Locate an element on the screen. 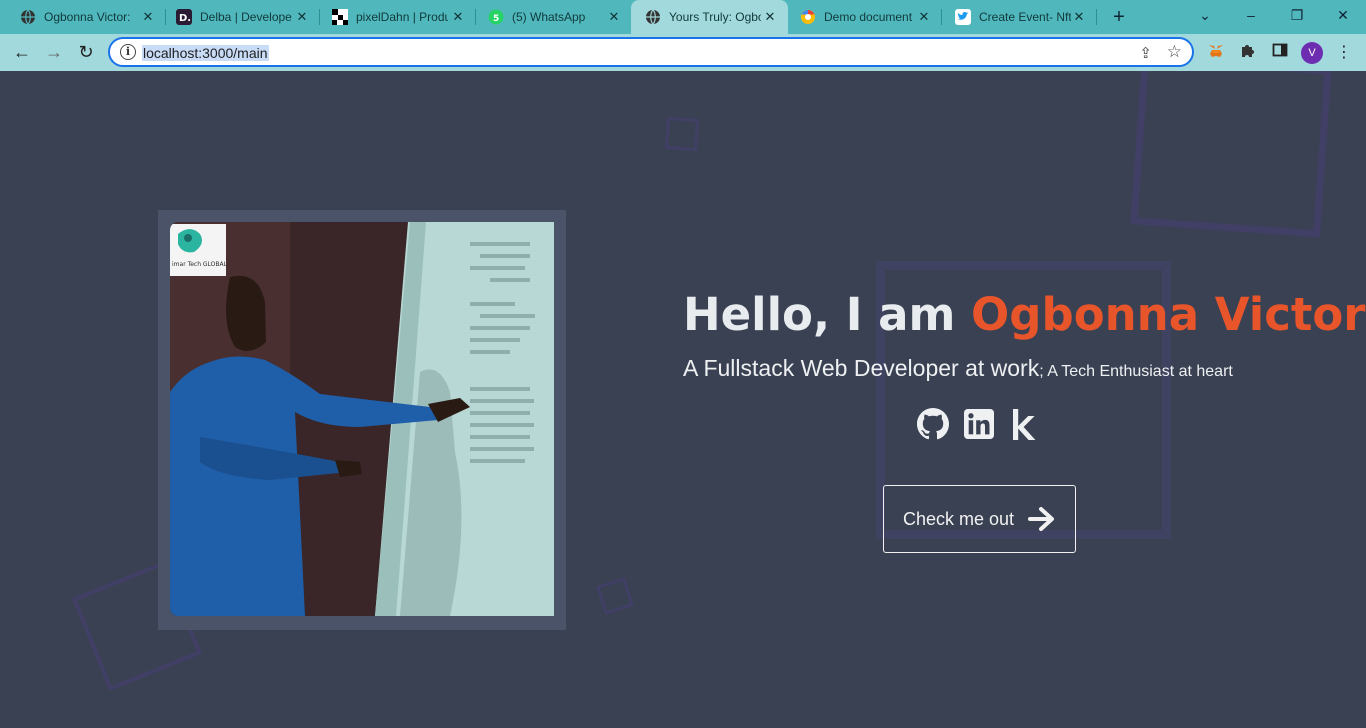  tab-yours-truly: Yours Truly: Ogbo ✕ is located at coordinates (709, 17).